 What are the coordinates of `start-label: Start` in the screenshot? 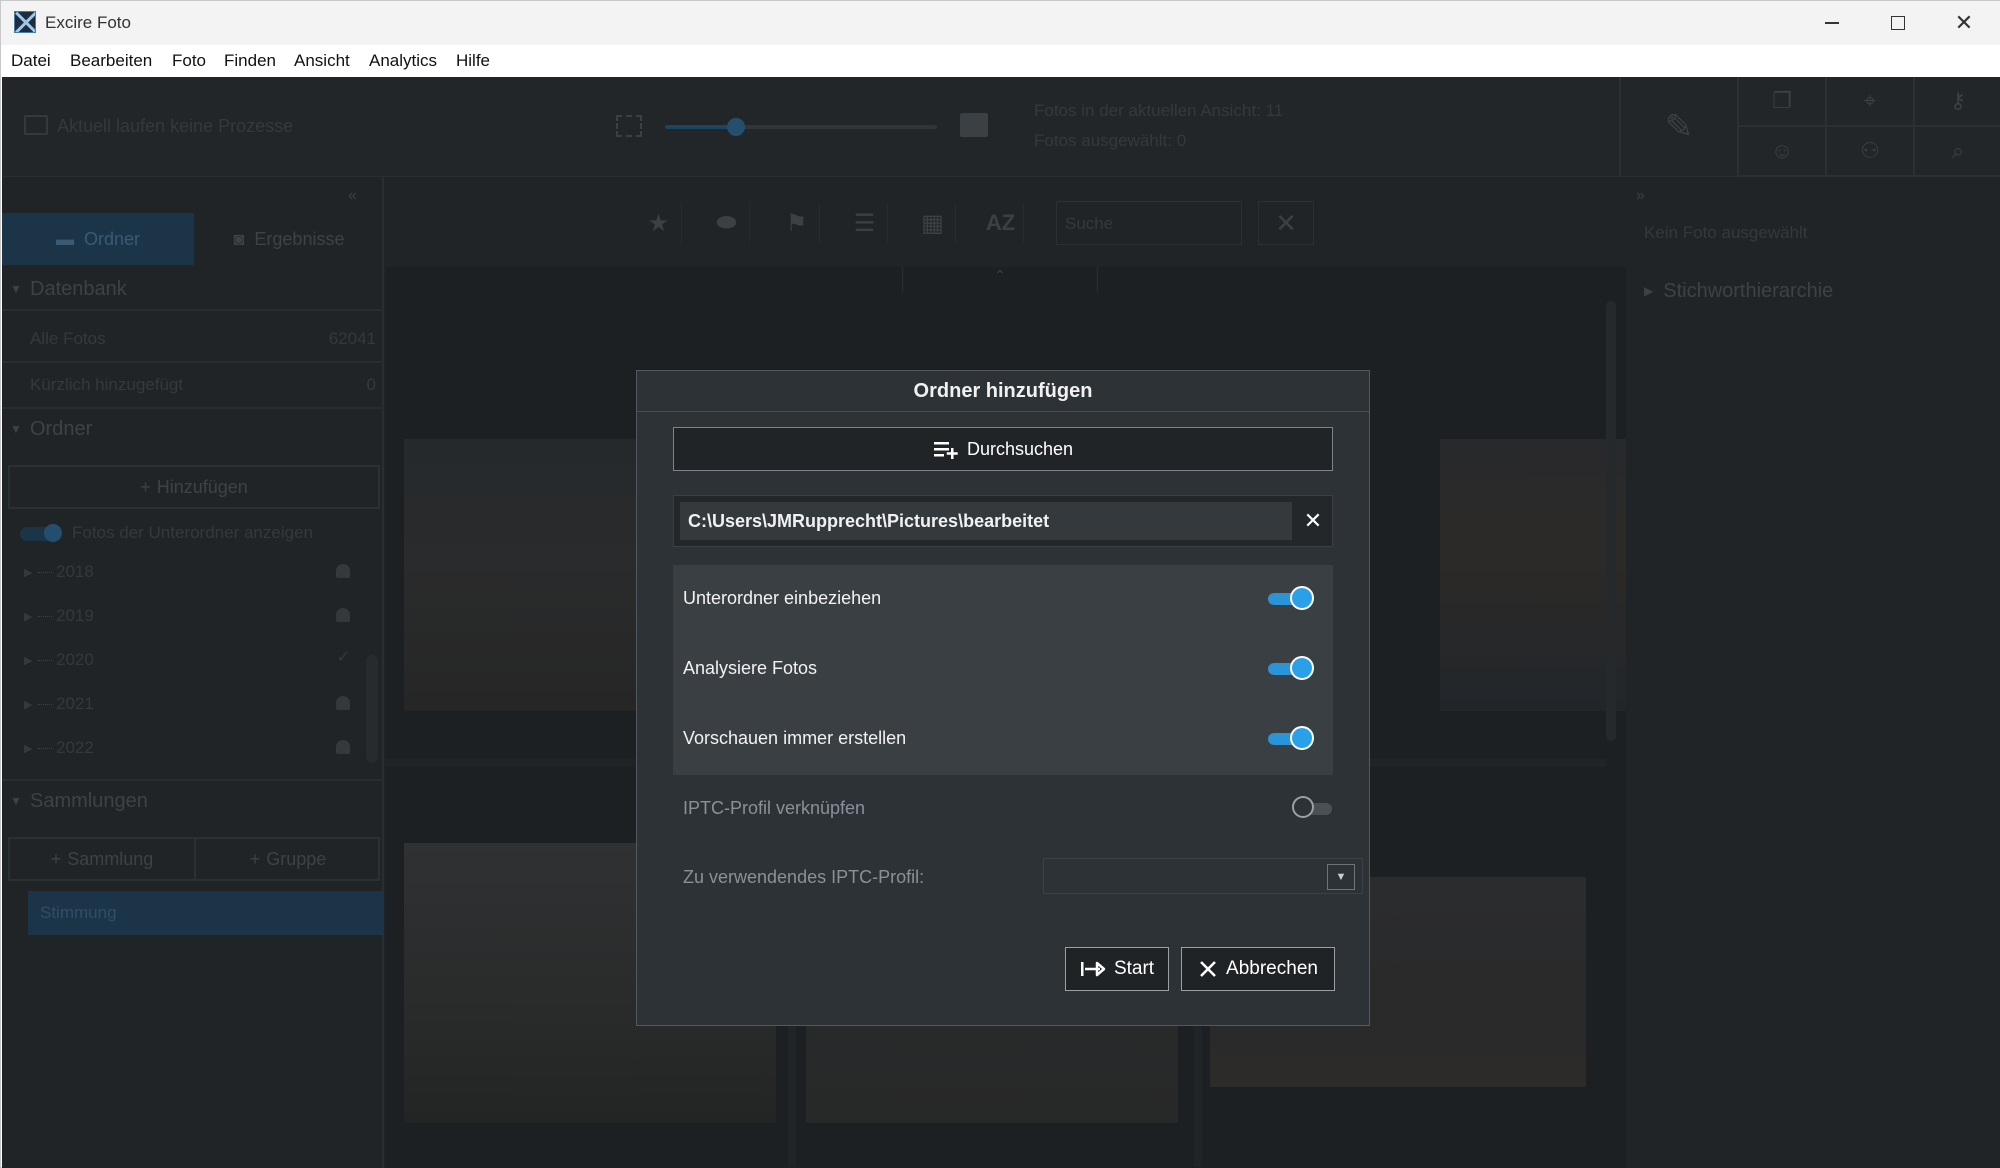 It's located at (1134, 968).